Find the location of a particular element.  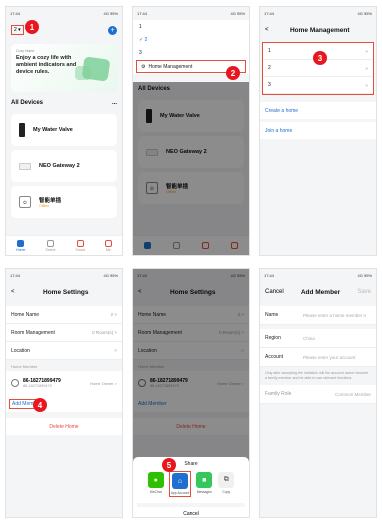

name-input: Please enter a home member n is located at coordinates (334, 315).